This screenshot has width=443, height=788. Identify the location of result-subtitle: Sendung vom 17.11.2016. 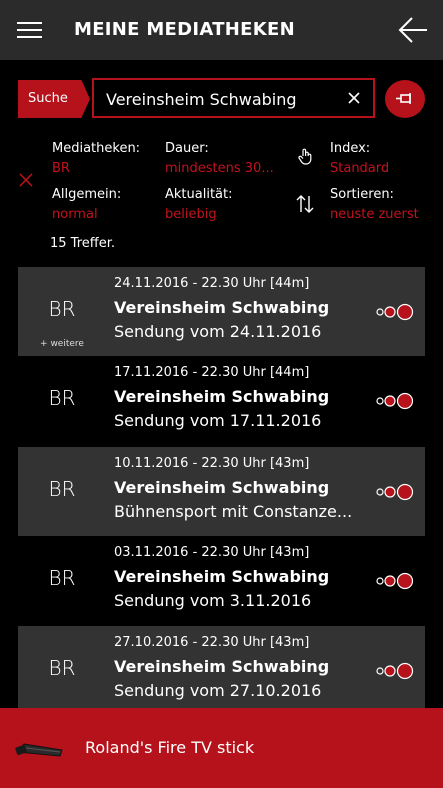
(218, 420).